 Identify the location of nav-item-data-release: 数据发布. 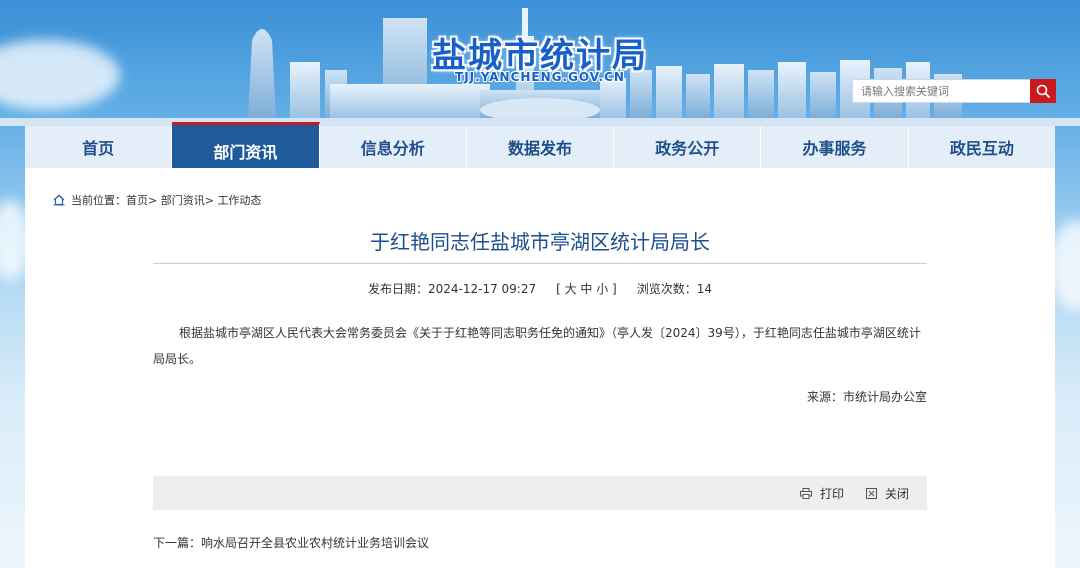
(541, 147).